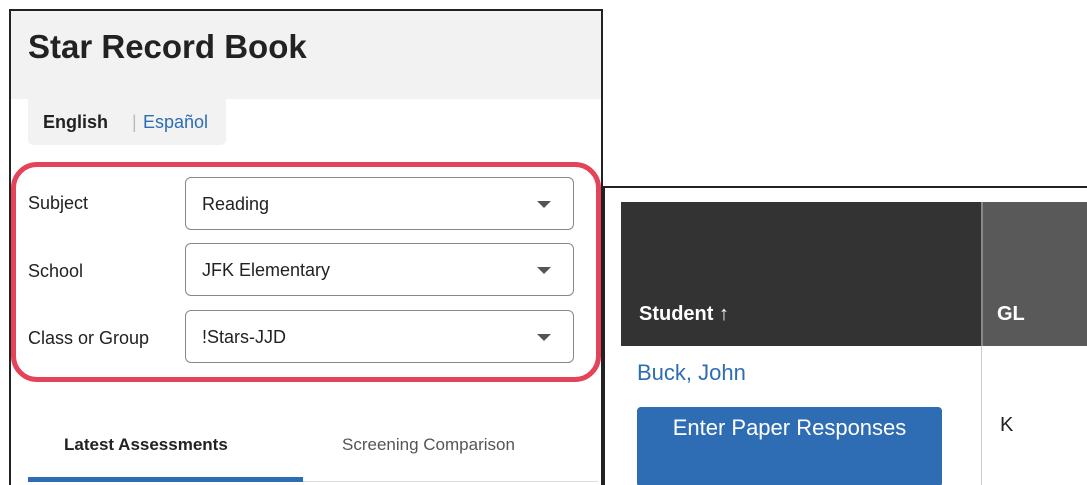 The width and height of the screenshot is (1087, 485). What do you see at coordinates (175, 122) in the screenshot?
I see `language-spanish-link: Español` at bounding box center [175, 122].